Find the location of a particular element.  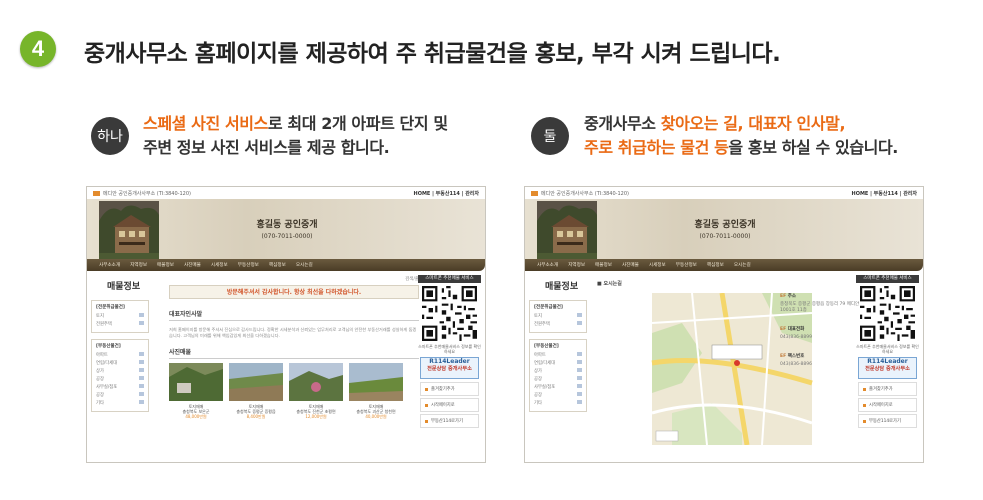

photo-listing: 토지매매 충청북도 증평군 증평읍 8,400만원 is located at coordinates (256, 391).